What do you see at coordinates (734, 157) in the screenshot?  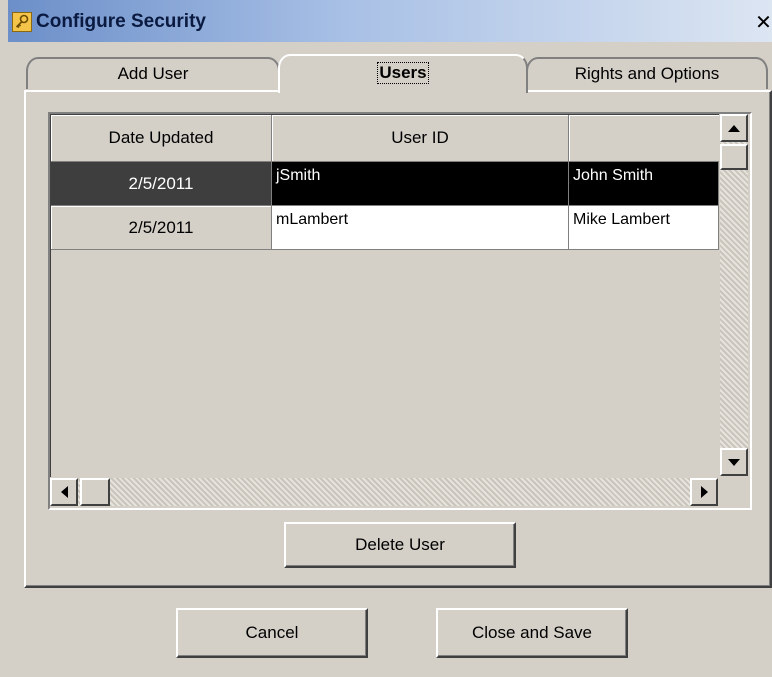 I see `vertical-scroll-thumb` at bounding box center [734, 157].